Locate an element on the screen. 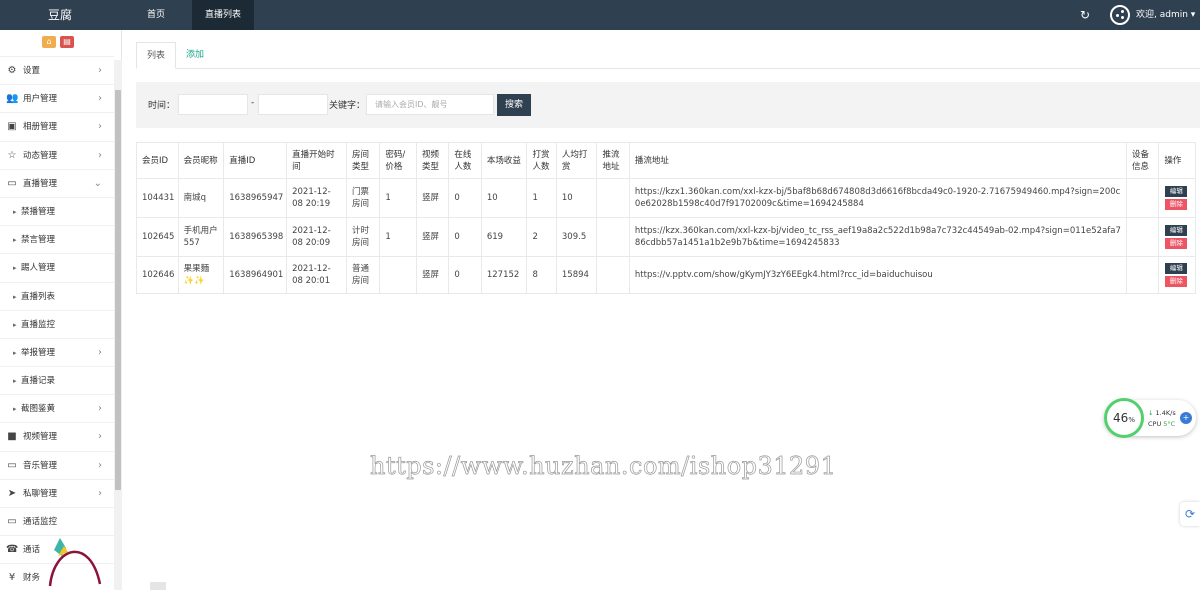  col-header: 直播开始时间 is located at coordinates (316, 160).